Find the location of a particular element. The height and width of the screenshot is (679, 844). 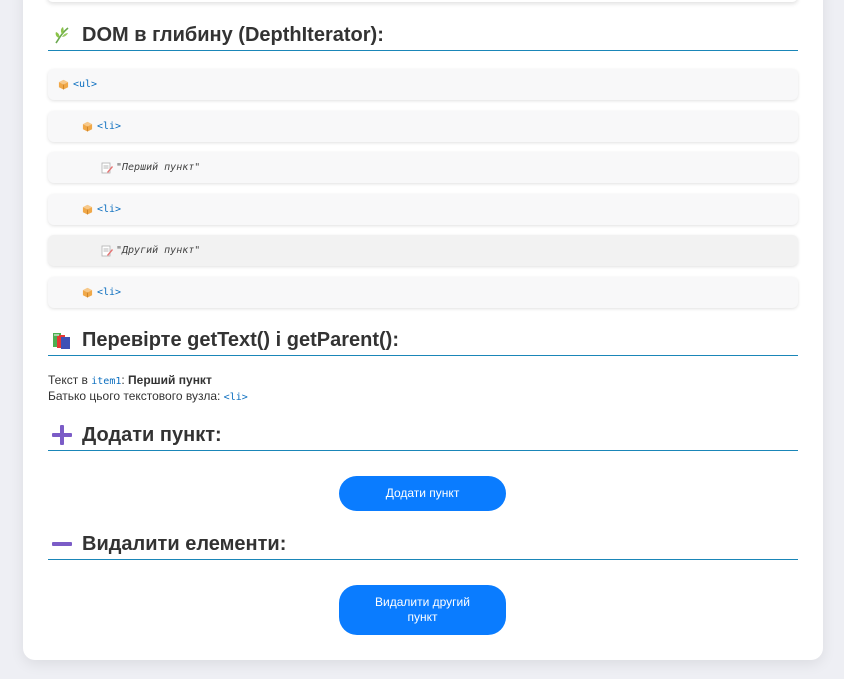

parent-prefix: Батько цього текстового вузла: is located at coordinates (136, 396).